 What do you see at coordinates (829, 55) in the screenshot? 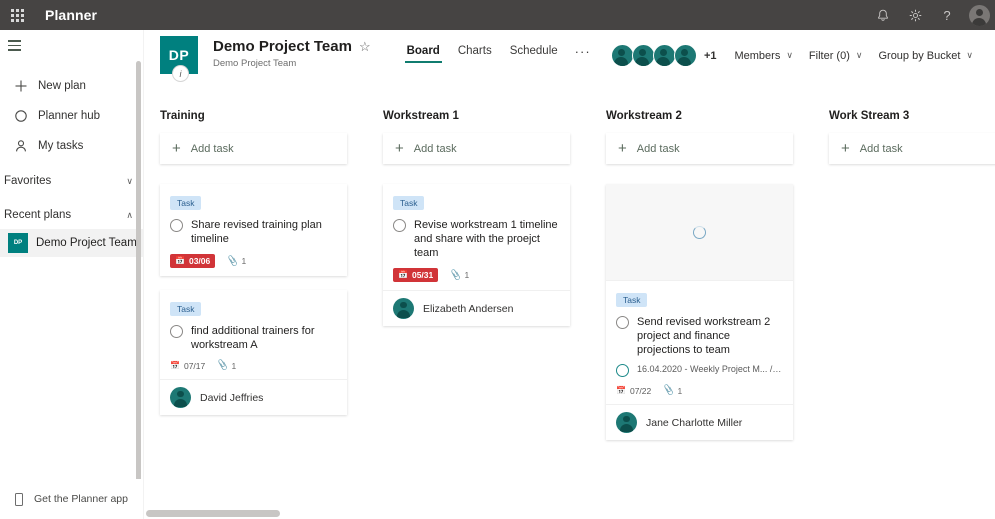
I see `filter-label: Filter (0)` at bounding box center [829, 55].